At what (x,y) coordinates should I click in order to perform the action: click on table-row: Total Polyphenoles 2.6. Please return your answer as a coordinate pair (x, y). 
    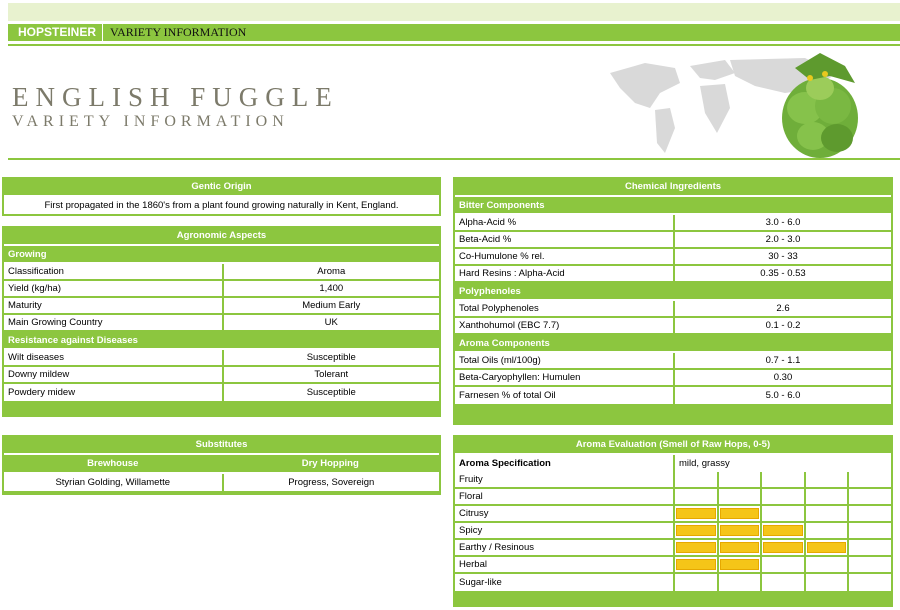
    Looking at the image, I should click on (673, 309).